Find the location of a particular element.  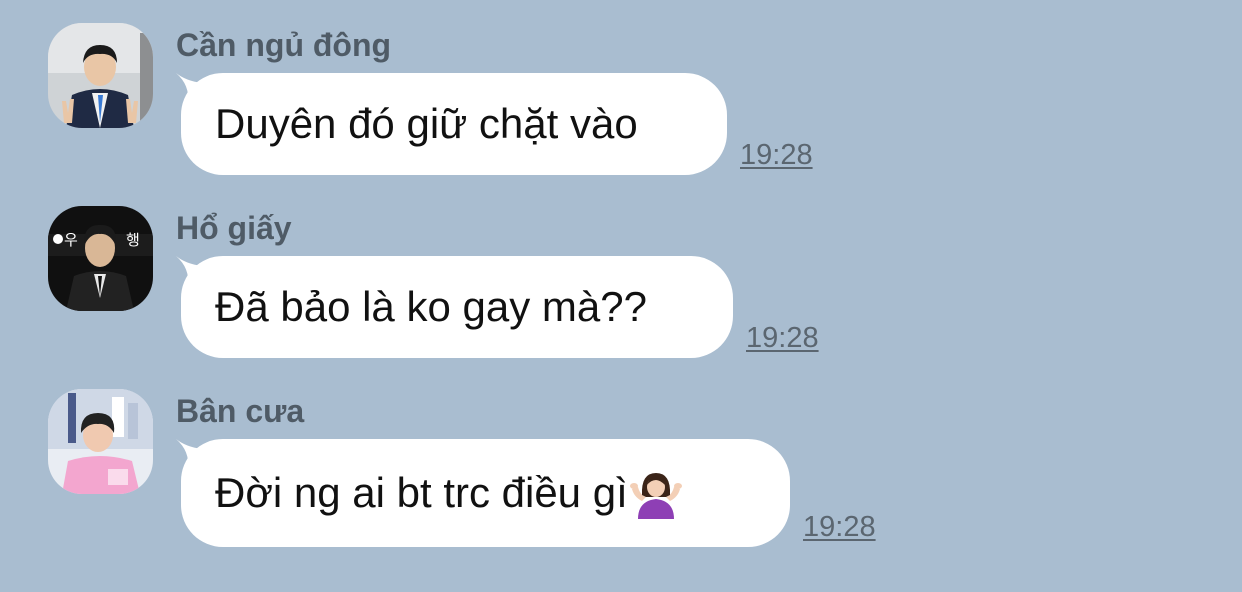

message-text: Đời ng ai bt trc điều gì is located at coordinates (421, 492).